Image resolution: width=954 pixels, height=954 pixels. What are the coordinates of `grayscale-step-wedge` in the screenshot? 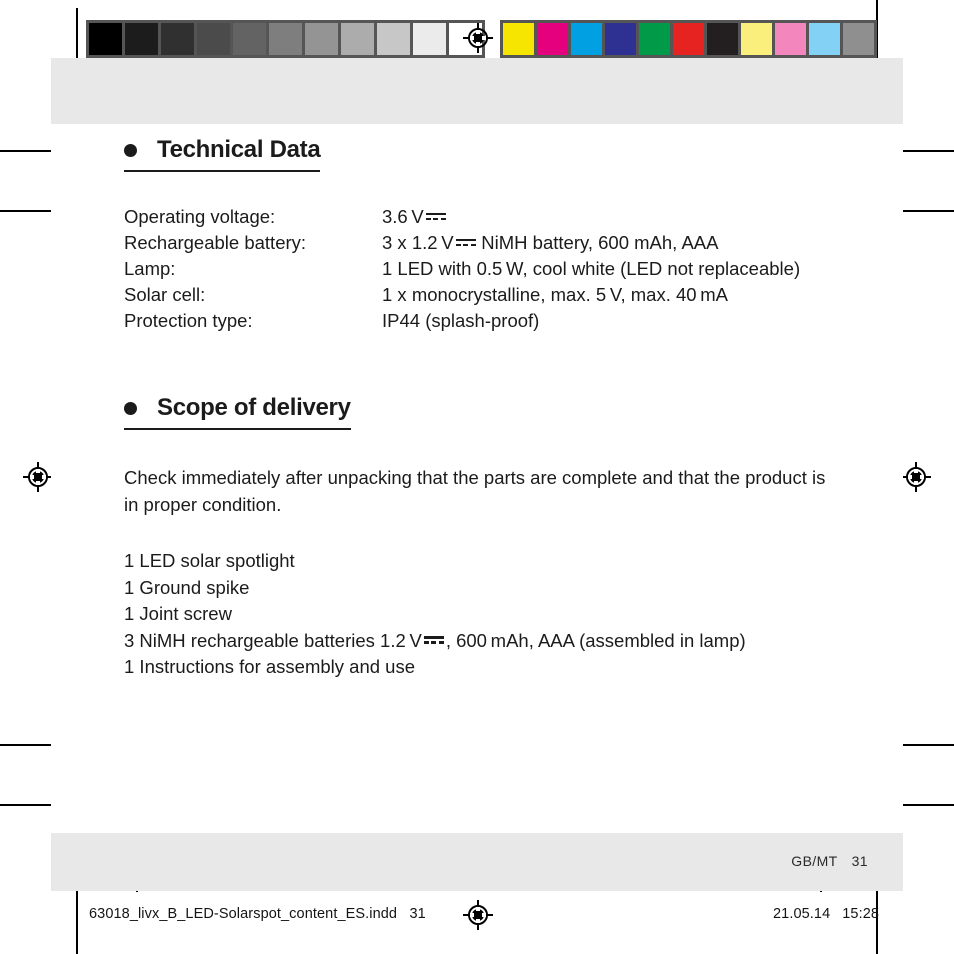 It's located at (285, 39).